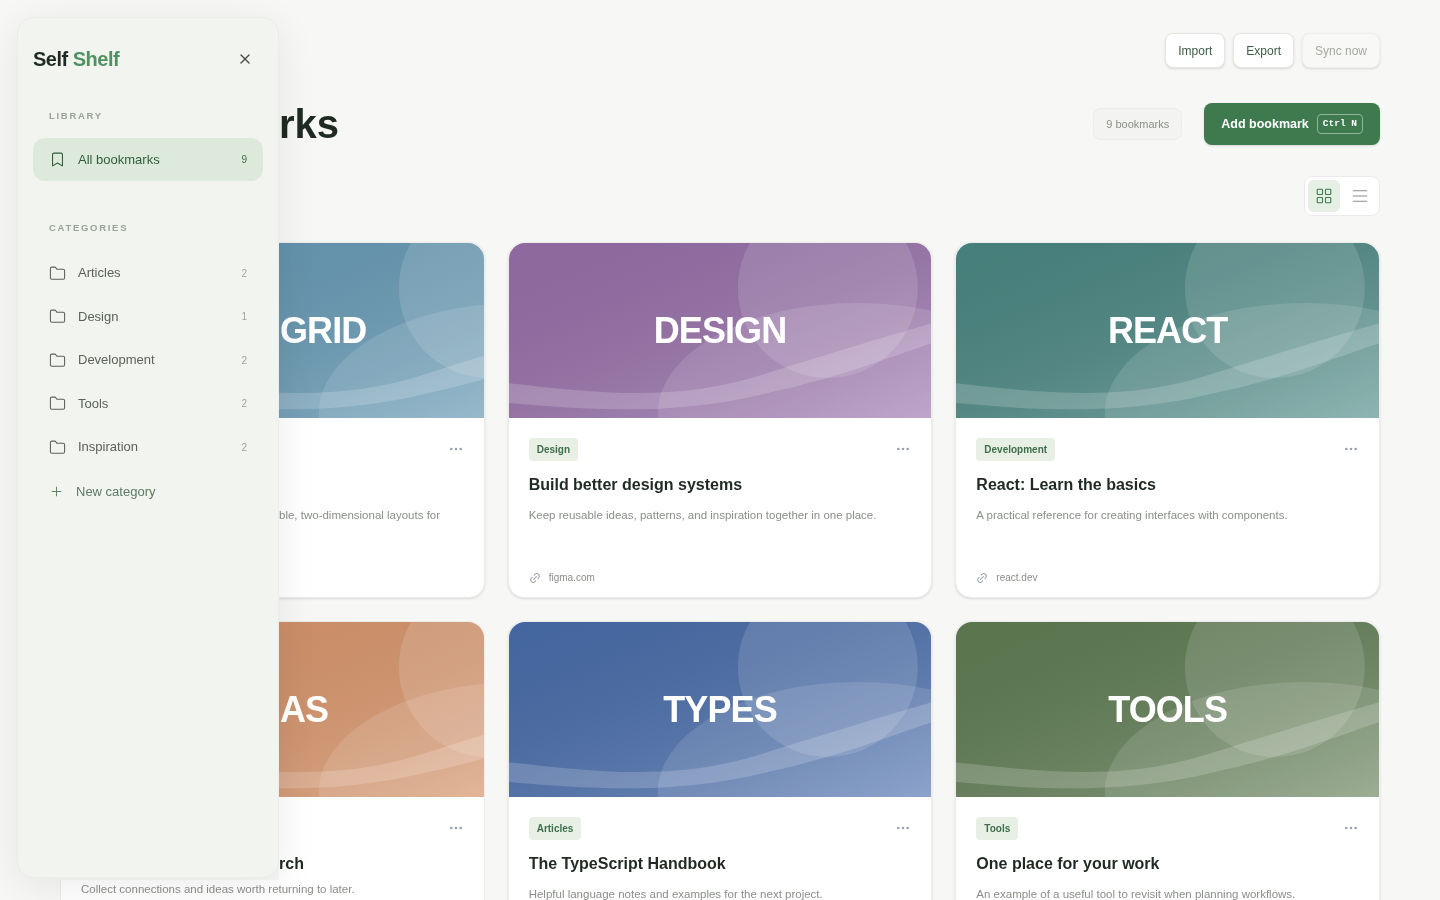 The image size is (1440, 900). Describe the element at coordinates (148, 447) in the screenshot. I see `sidebar-item: Inspiration 2` at that location.